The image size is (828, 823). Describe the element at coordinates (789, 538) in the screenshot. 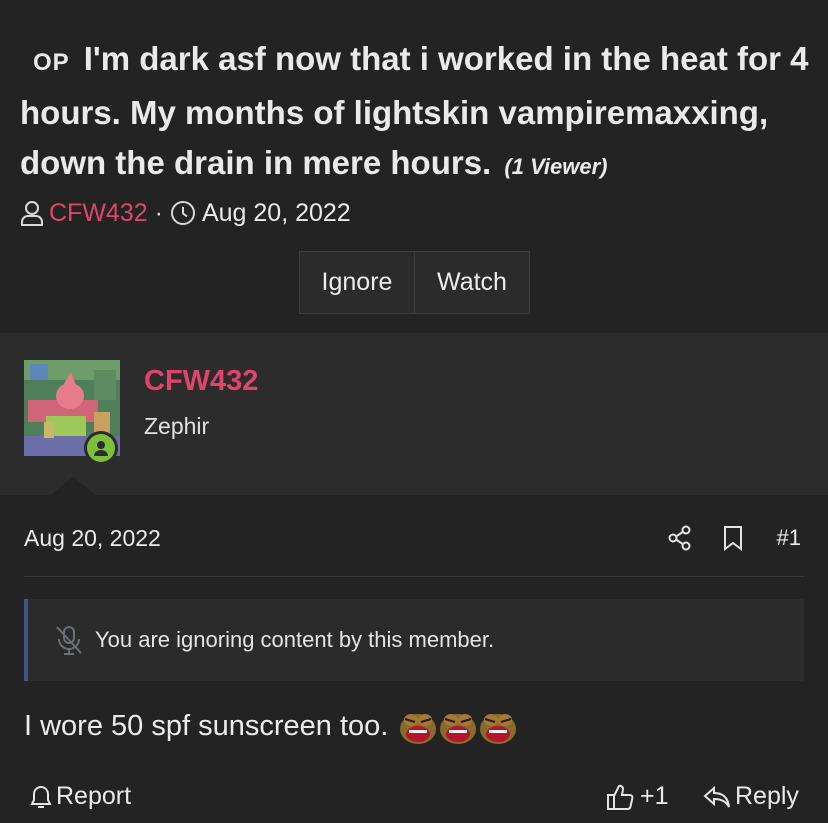

I see `post-number-link: #1` at that location.